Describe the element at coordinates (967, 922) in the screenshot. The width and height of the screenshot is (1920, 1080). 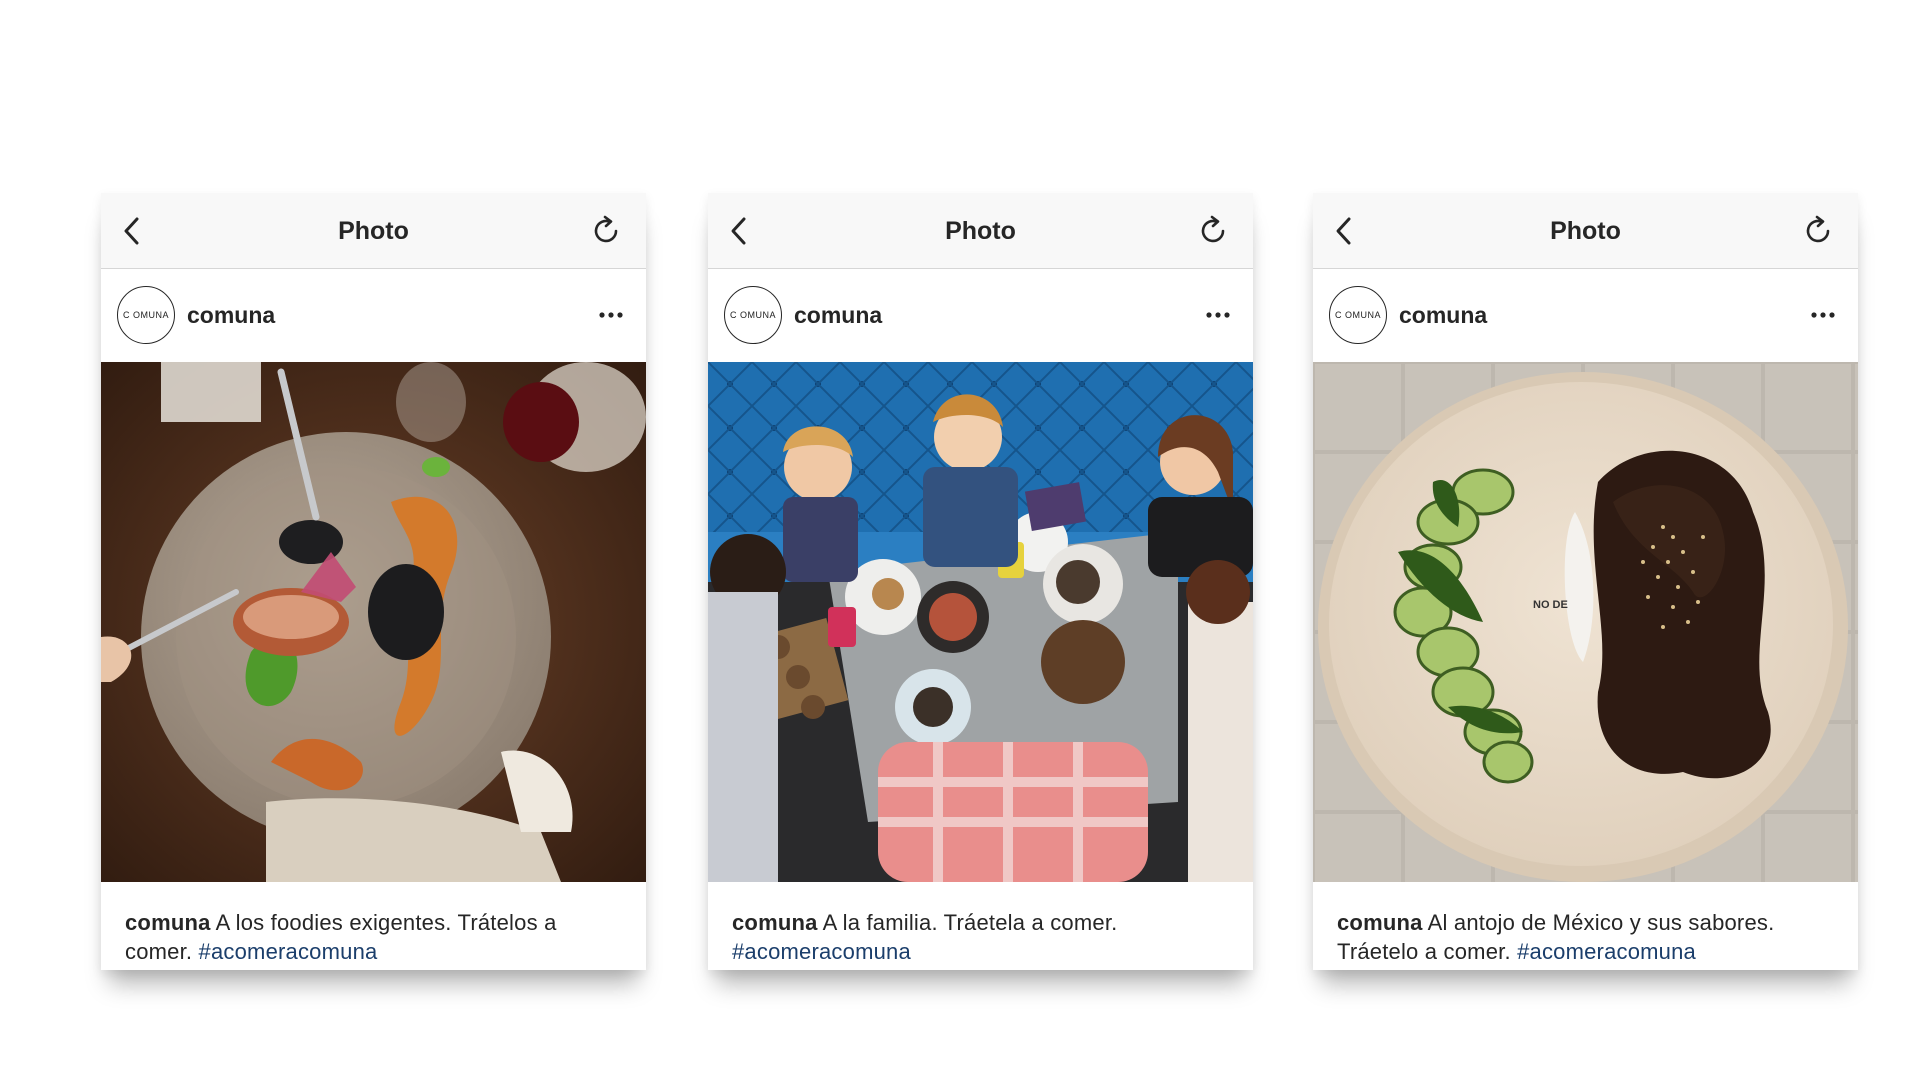
I see `caption-text: A la familia. Tráetela a comer.` at that location.